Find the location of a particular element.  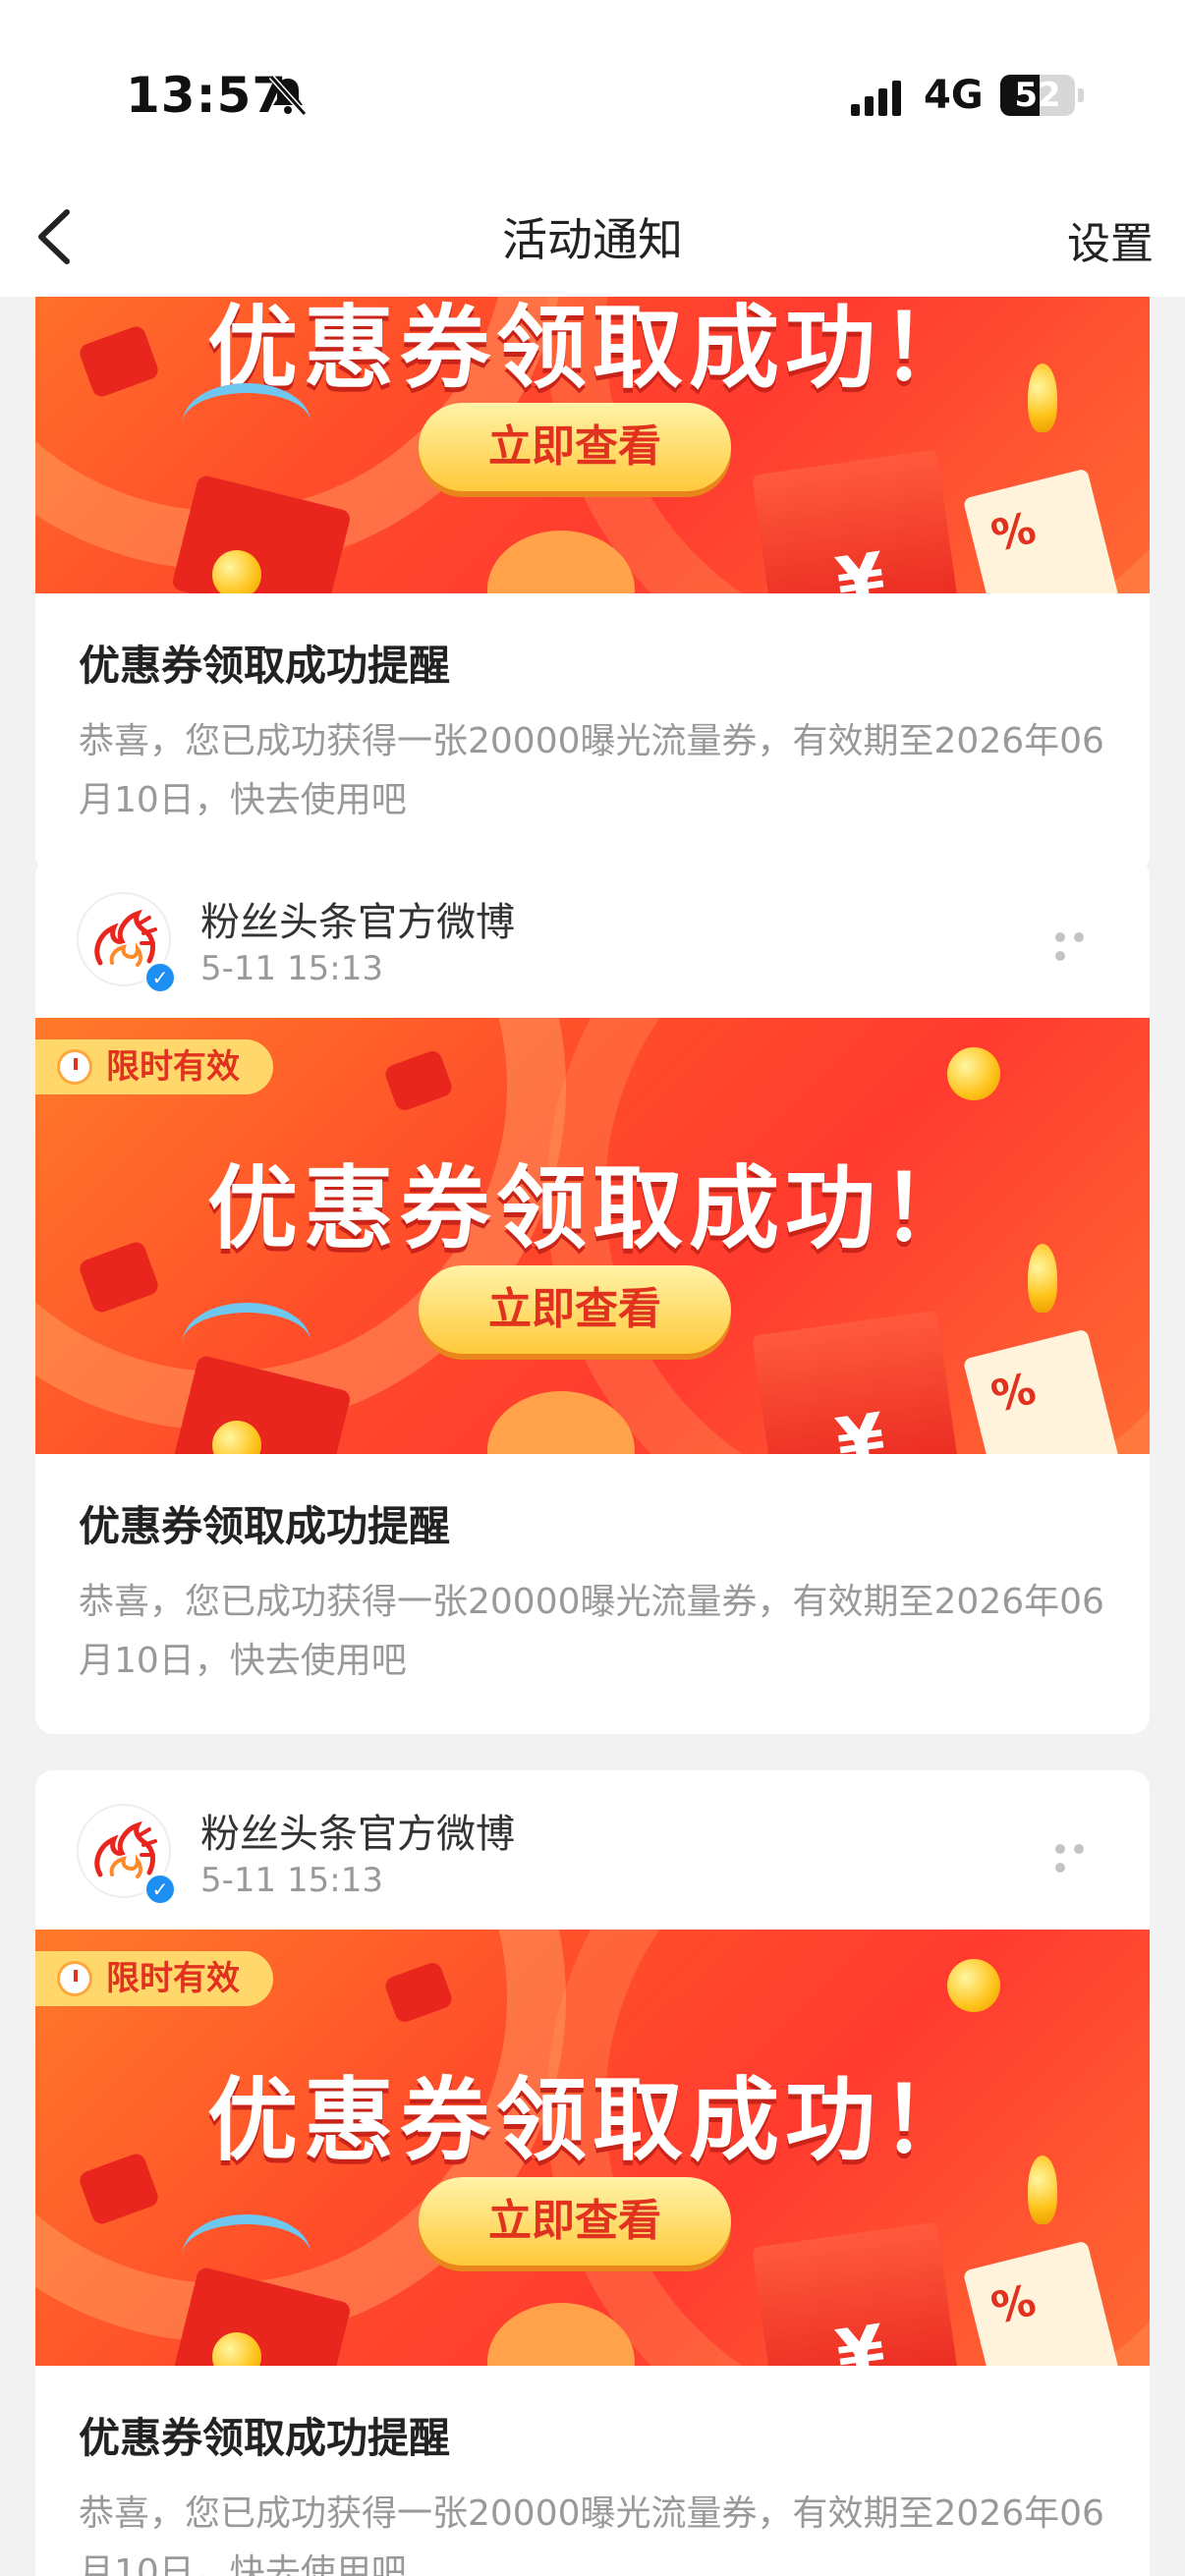

coupon-banner: 优惠券领取成功！ 立即查看 ¥ % is located at coordinates (592, 445).